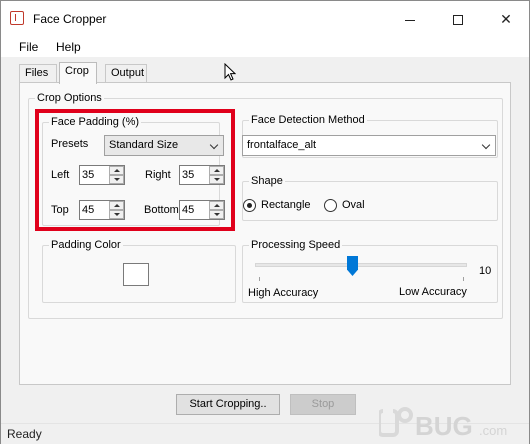 The image size is (530, 444). What do you see at coordinates (485, 271) in the screenshot?
I see `processing-speed-value: 10` at bounding box center [485, 271].